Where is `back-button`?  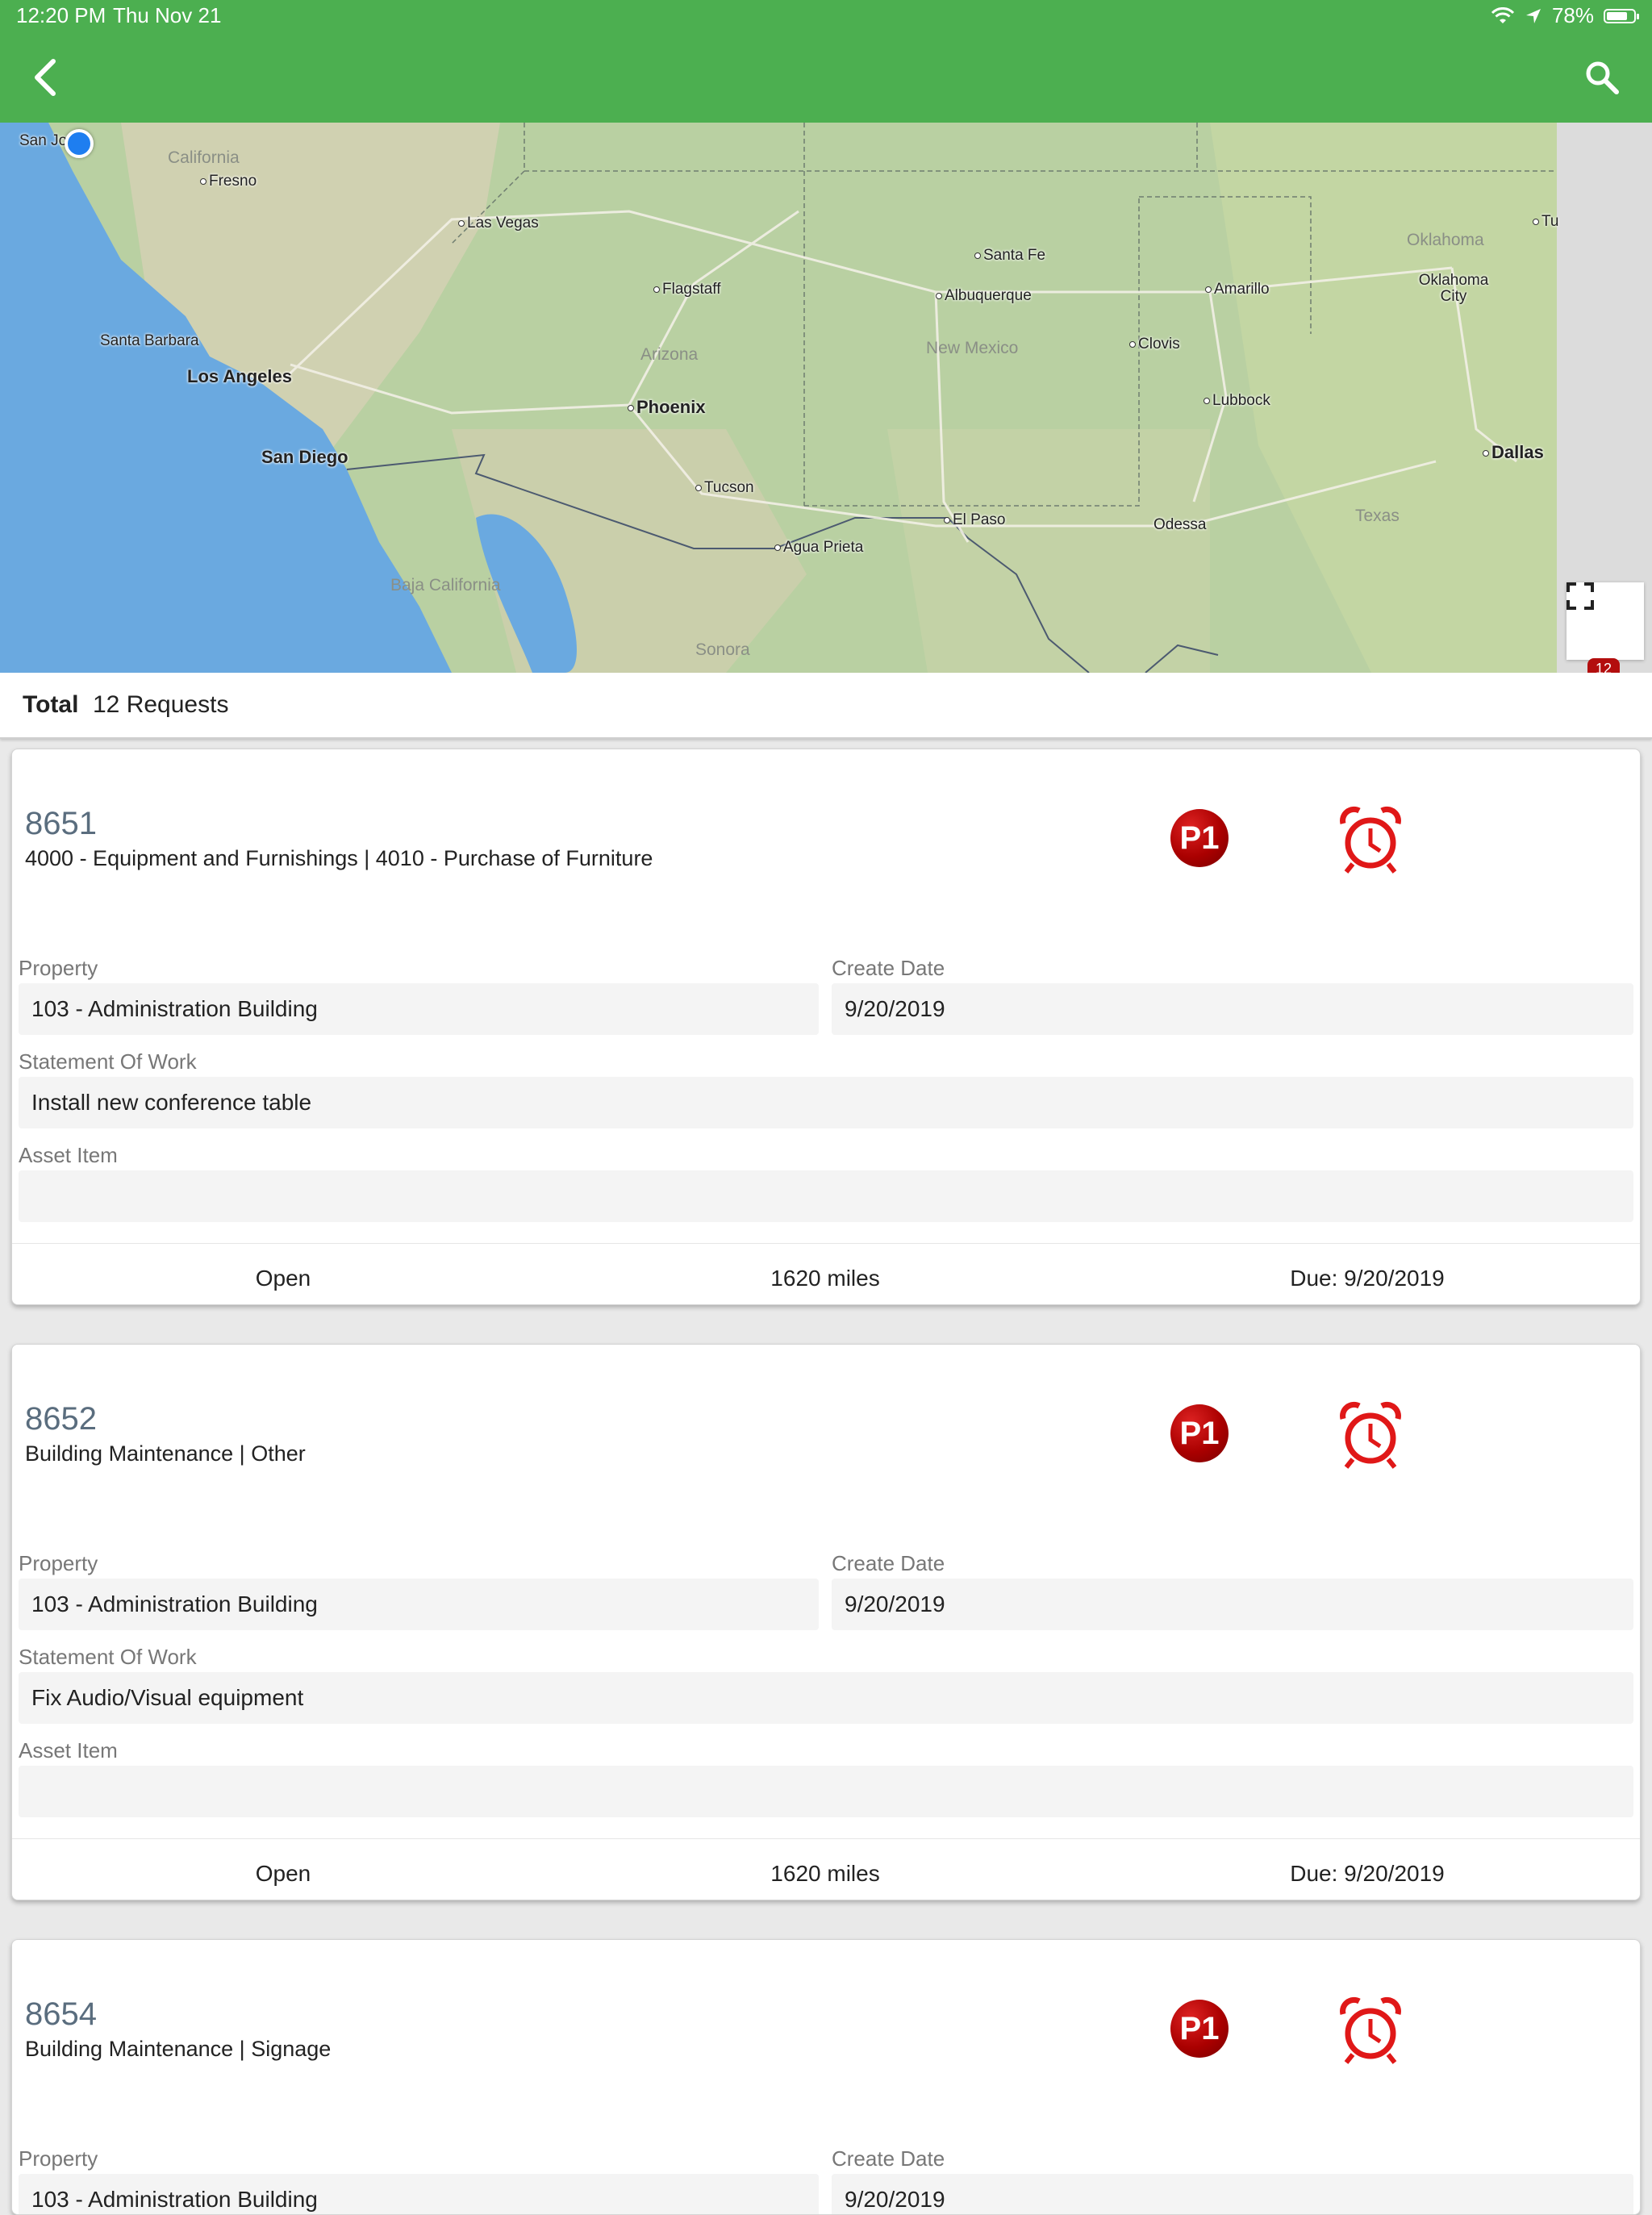
back-button is located at coordinates (45, 77).